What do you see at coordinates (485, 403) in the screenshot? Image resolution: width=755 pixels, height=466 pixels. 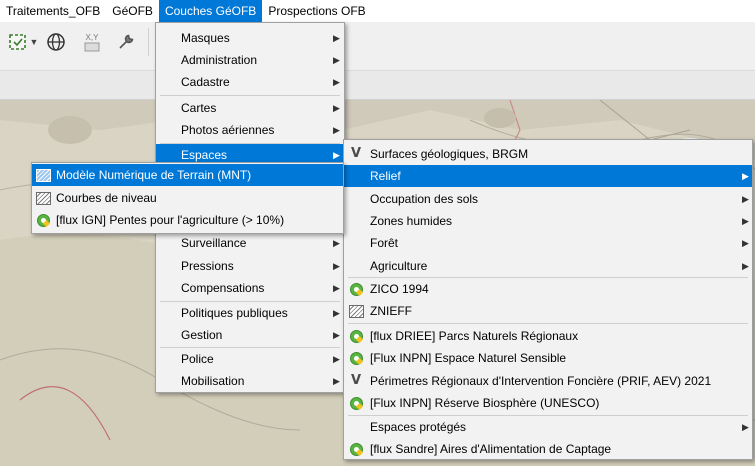 I see `menu-item-label: [Flux INPN] Réserve Biosphère (UNESCO)` at bounding box center [485, 403].